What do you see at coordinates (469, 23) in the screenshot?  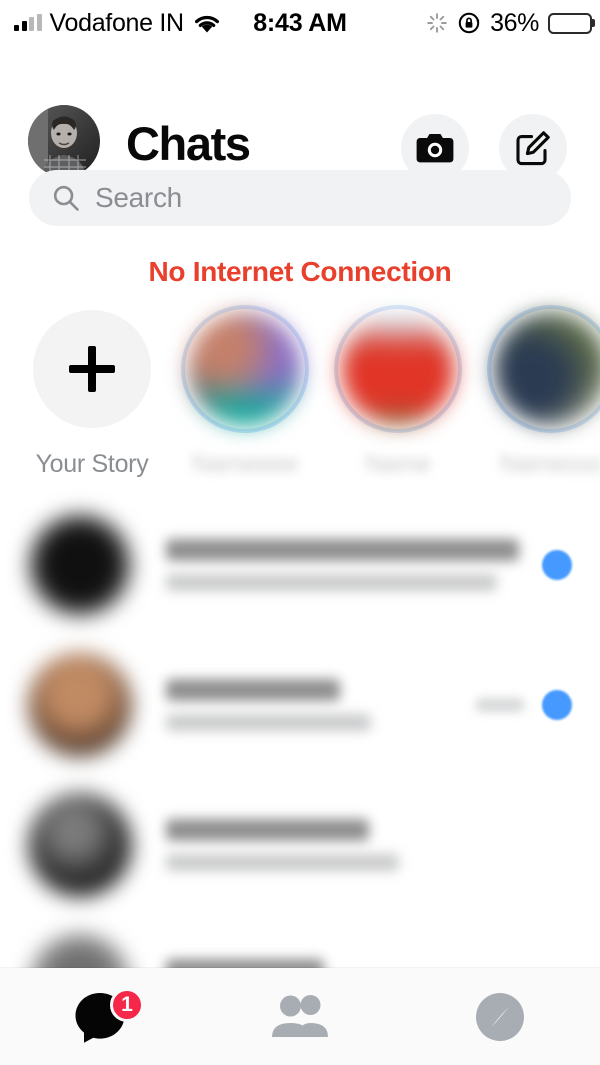 I see `rotation-lock-icon` at bounding box center [469, 23].